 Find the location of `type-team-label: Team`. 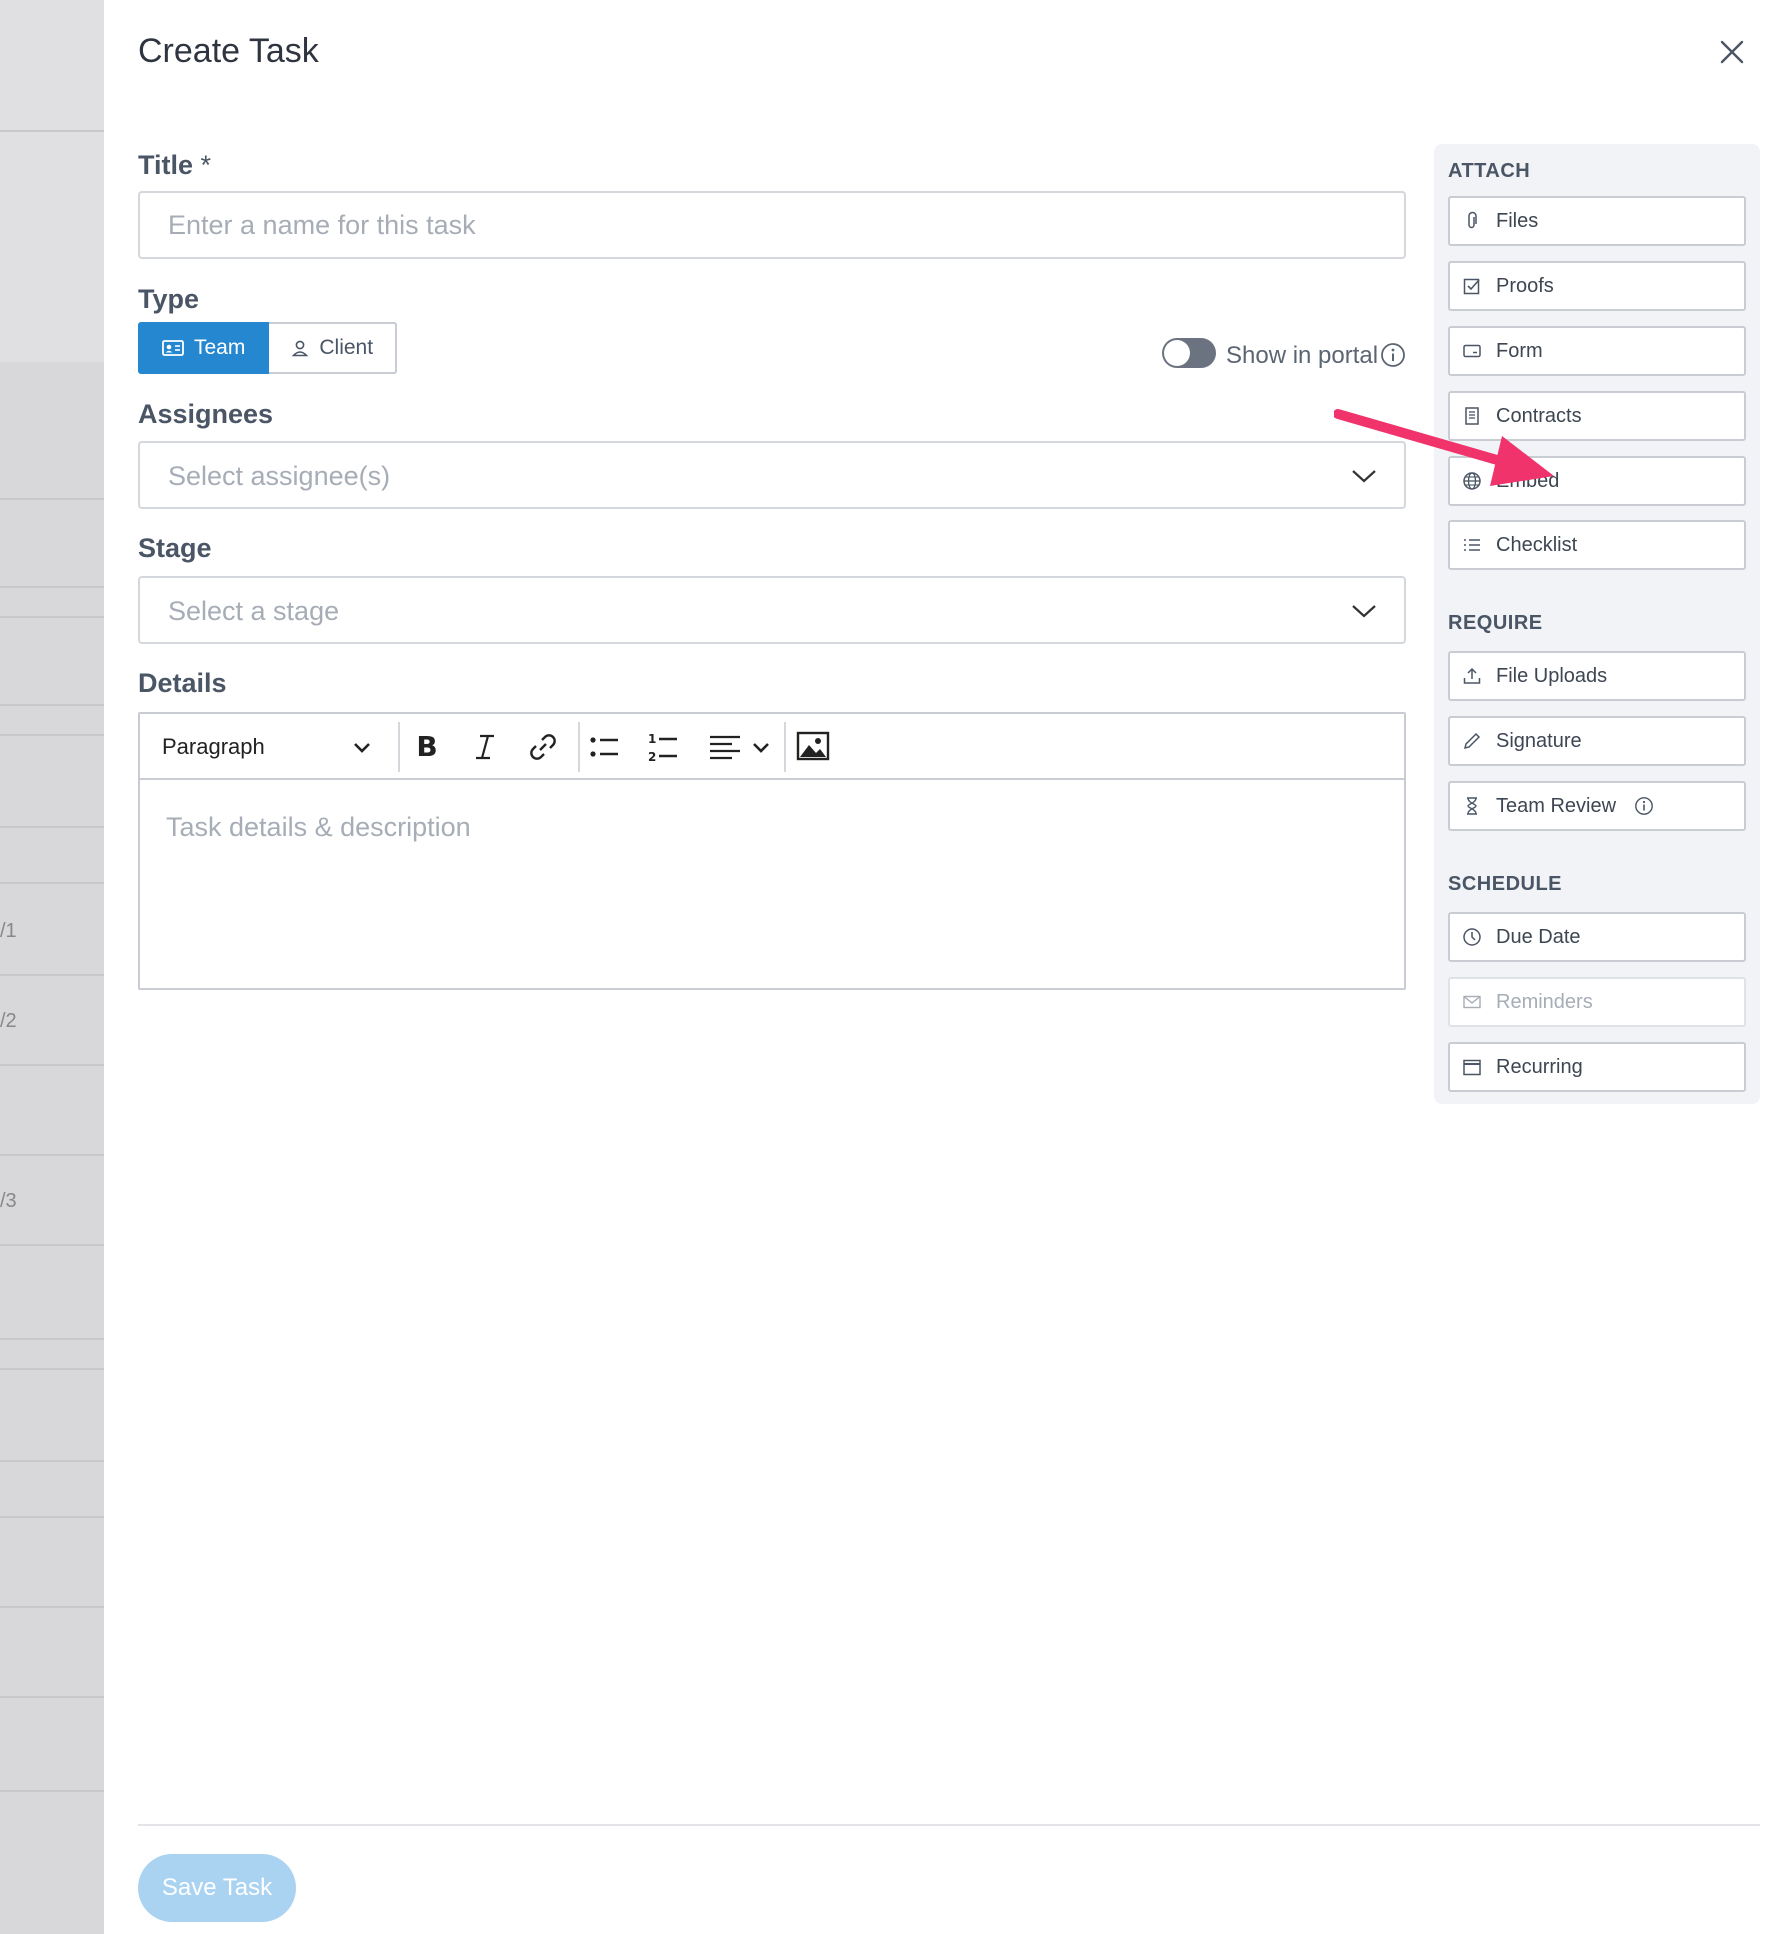

type-team-label: Team is located at coordinates (220, 347).